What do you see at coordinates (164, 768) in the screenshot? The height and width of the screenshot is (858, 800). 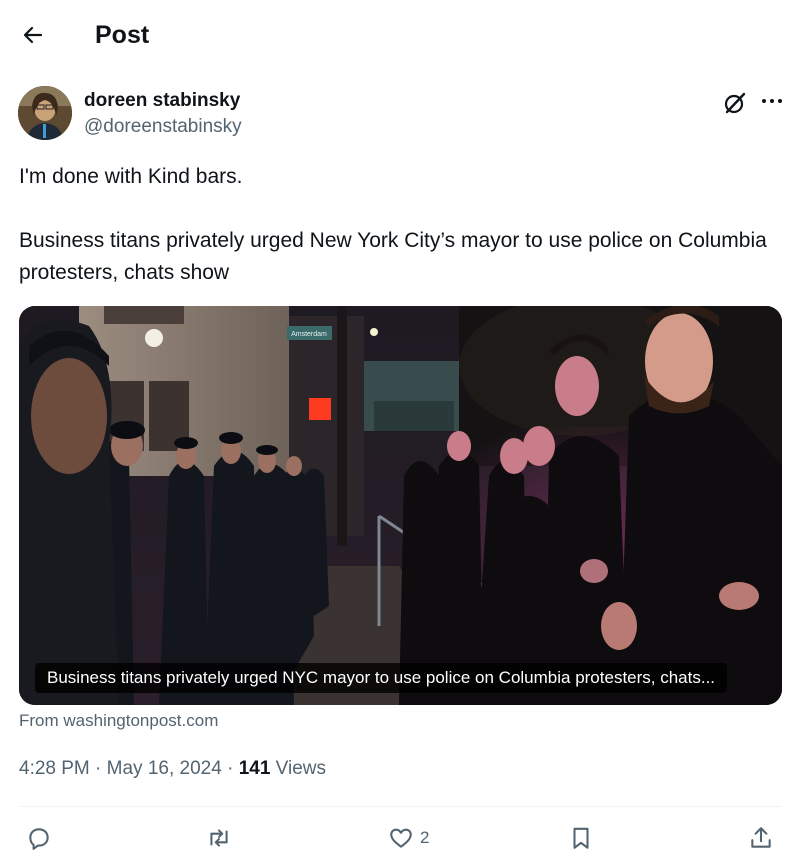 I see `post-date: May 16, 2024` at bounding box center [164, 768].